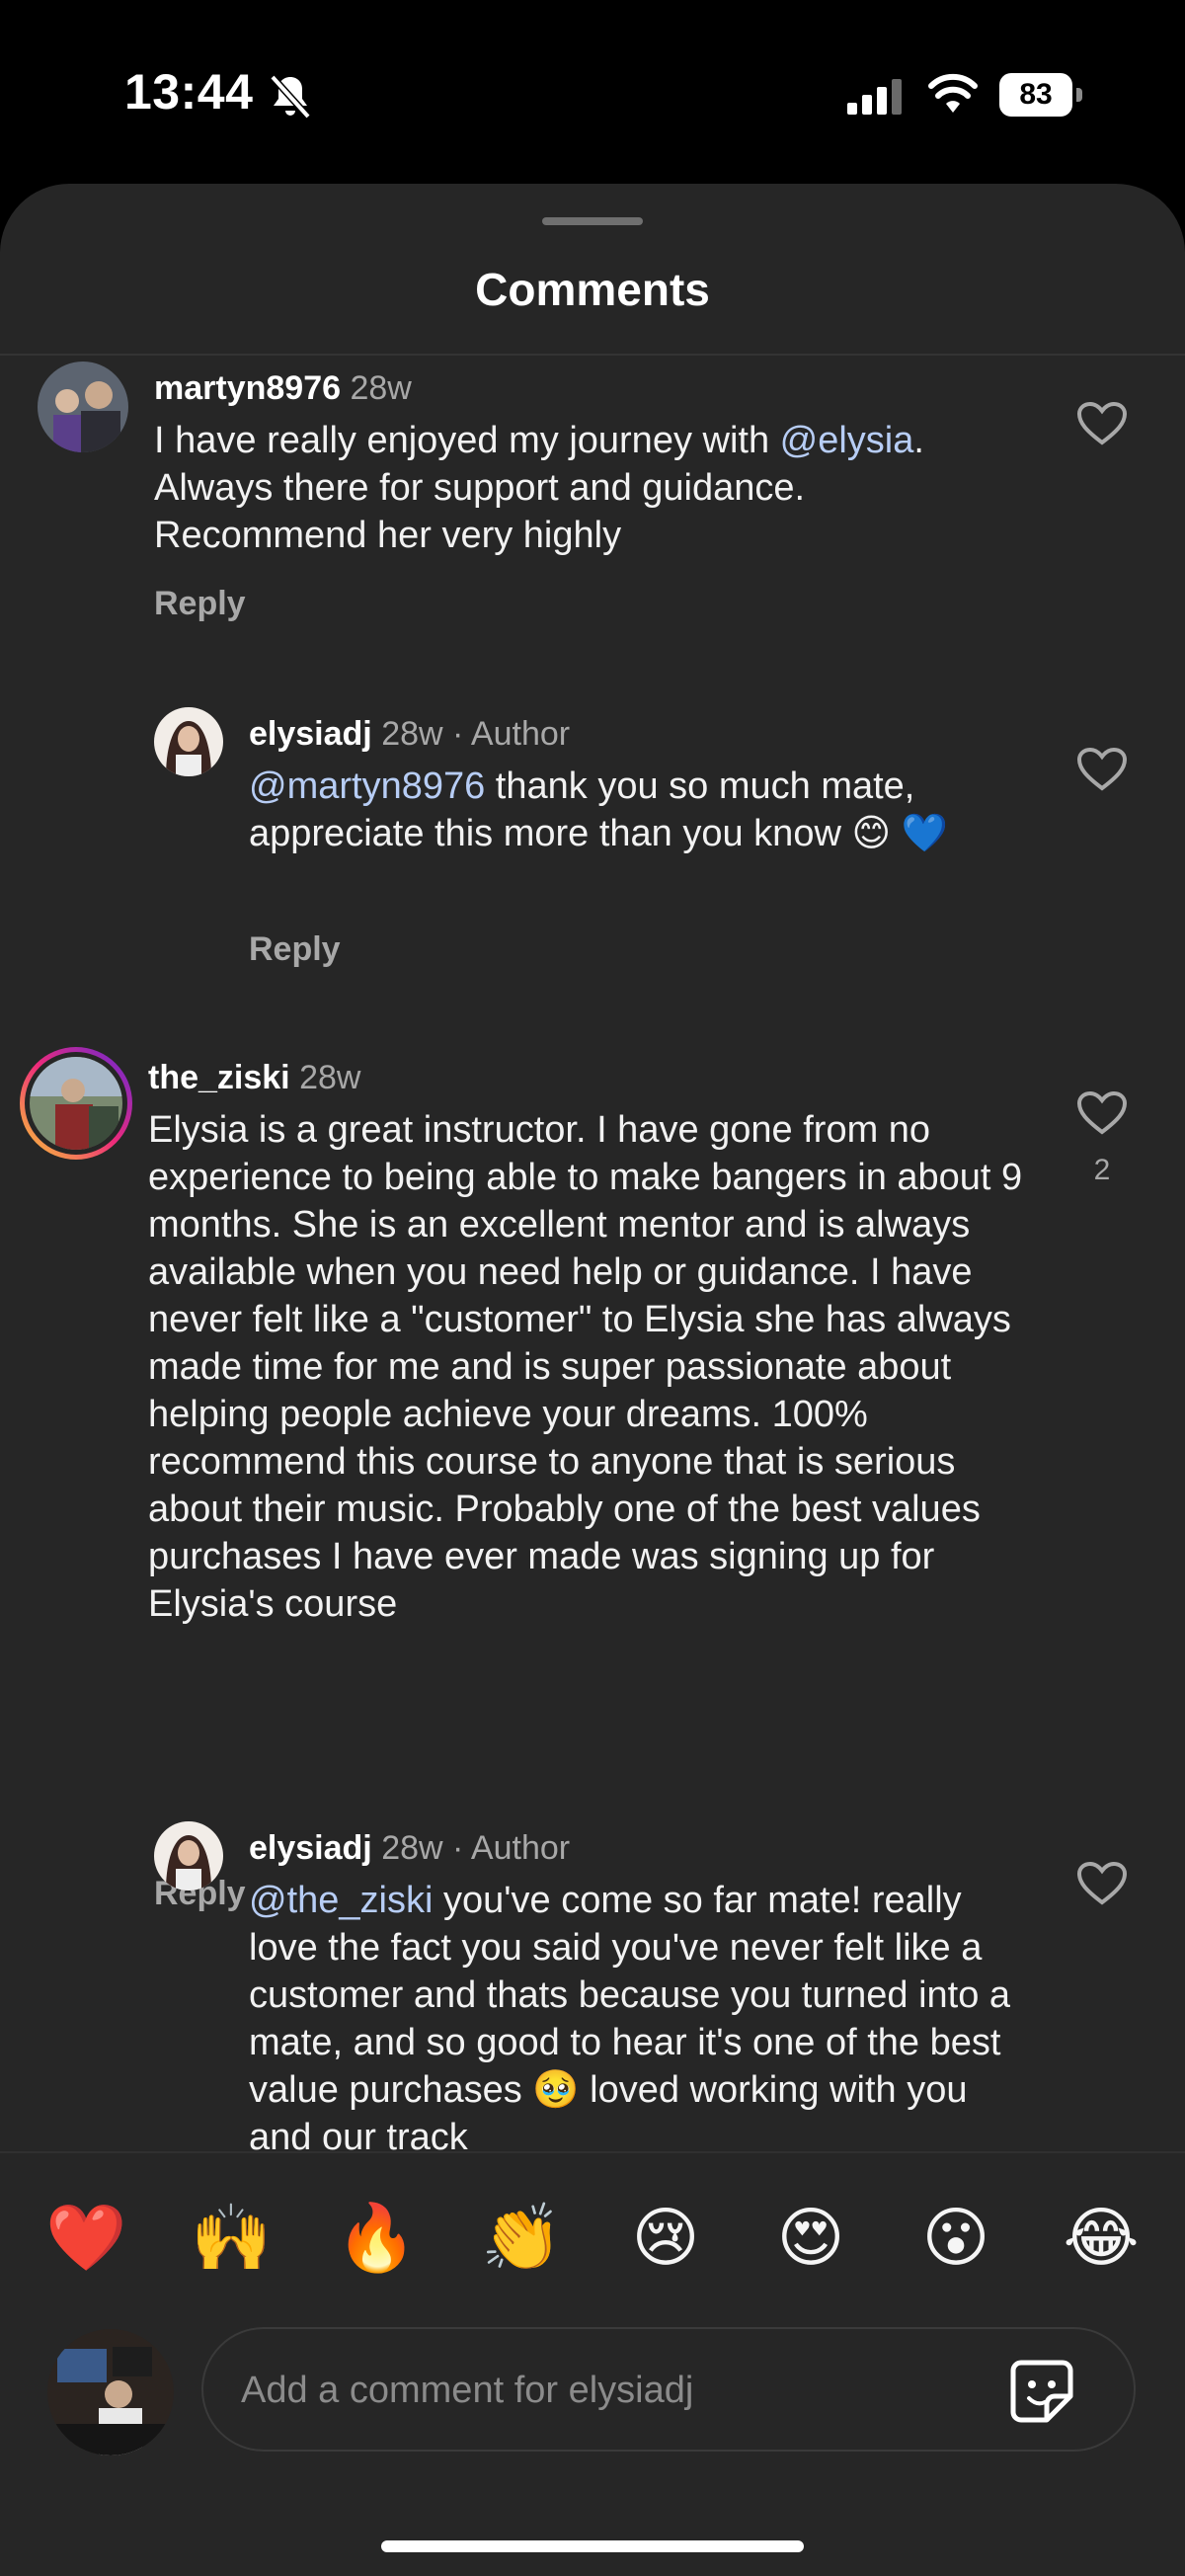 This screenshot has width=1185, height=2576. Describe the element at coordinates (592, 2236) in the screenshot. I see `emoji-quick-bar: ❤️ 🙌 🔥 👏 😢 😍 😮 😂` at that location.